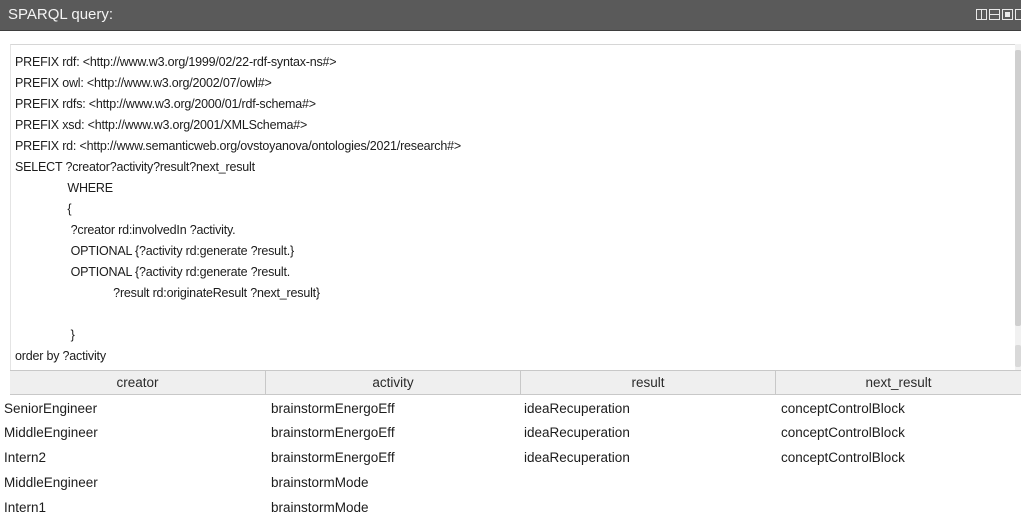 The width and height of the screenshot is (1021, 520). What do you see at coordinates (125, 230) in the screenshot?
I see `query-line: ?creator rd:involvedIn ?activity.` at bounding box center [125, 230].